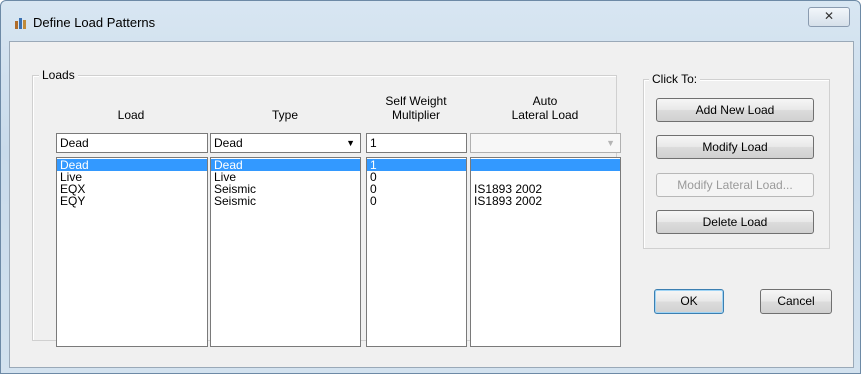 The image size is (861, 374). Describe the element at coordinates (284, 115) in the screenshot. I see `type-column-header: Type` at that location.